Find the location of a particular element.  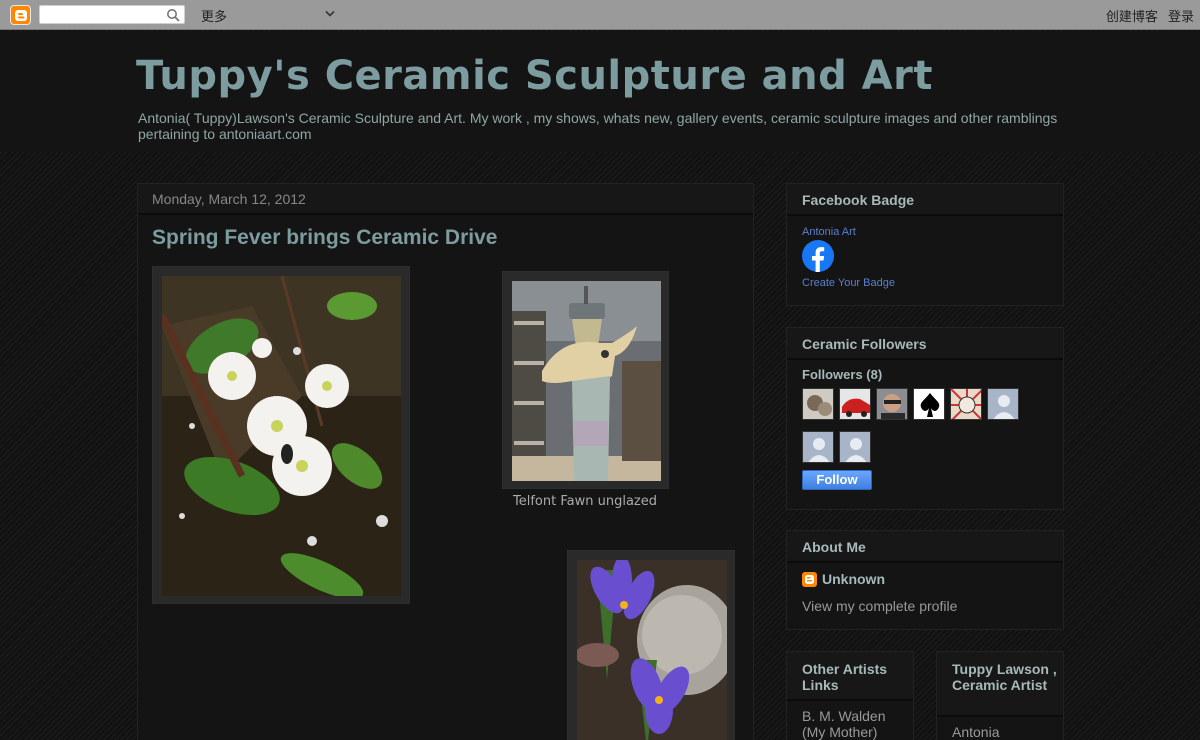

follow-button: Follow is located at coordinates (837, 480).